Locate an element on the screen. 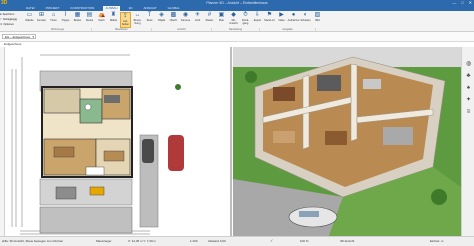 Image resolution: width=474 pixels, height=246 pixels. chevron-down-icon: ▾ is located at coordinates (33, 37).